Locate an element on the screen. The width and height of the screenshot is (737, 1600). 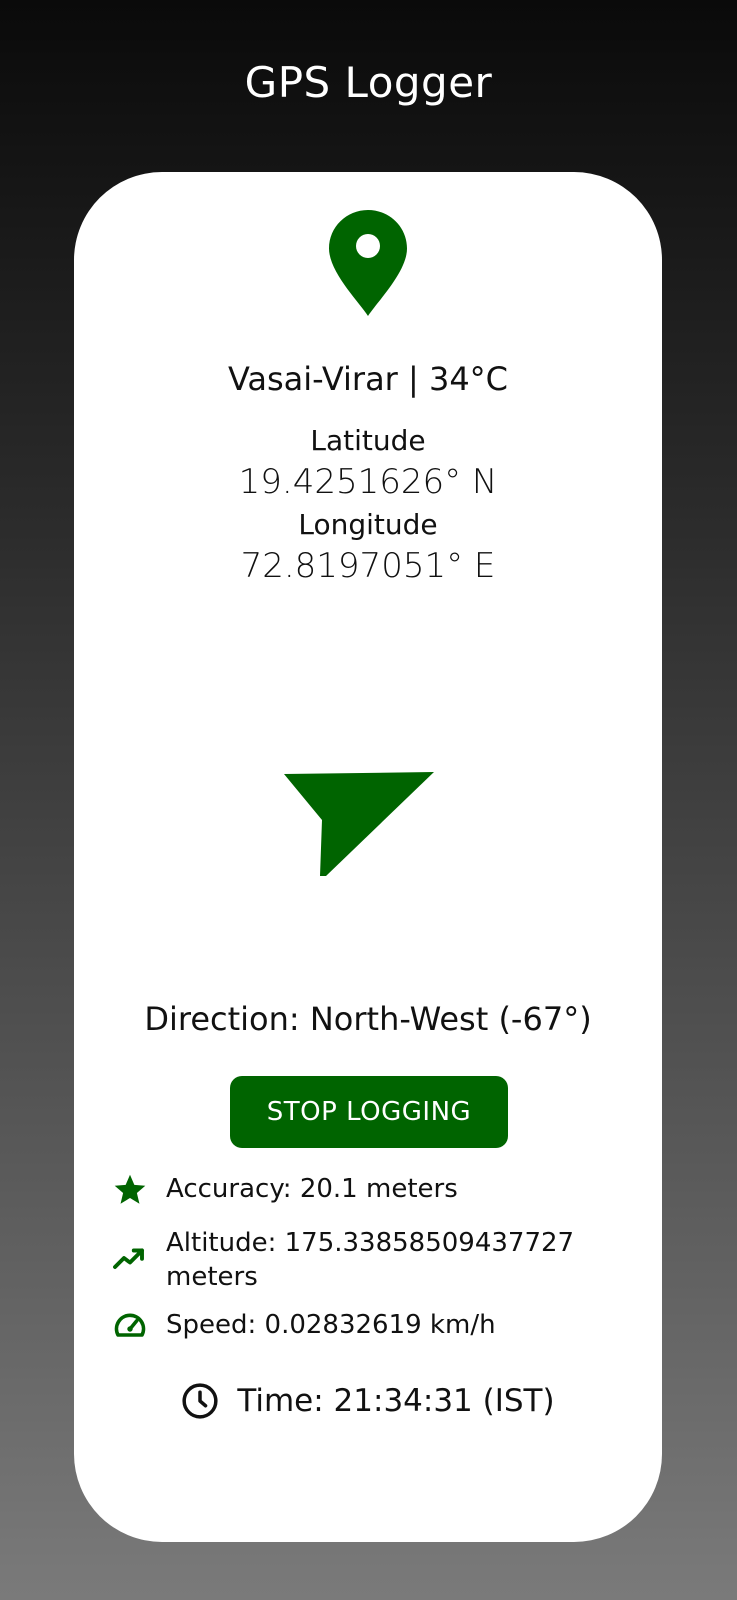
longitude-value: 72.8197051° E is located at coordinates (368, 566).